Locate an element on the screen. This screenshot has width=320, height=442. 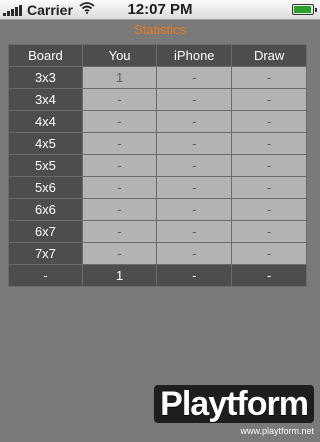
totals-row: - 1 - - is located at coordinates (157, 275).